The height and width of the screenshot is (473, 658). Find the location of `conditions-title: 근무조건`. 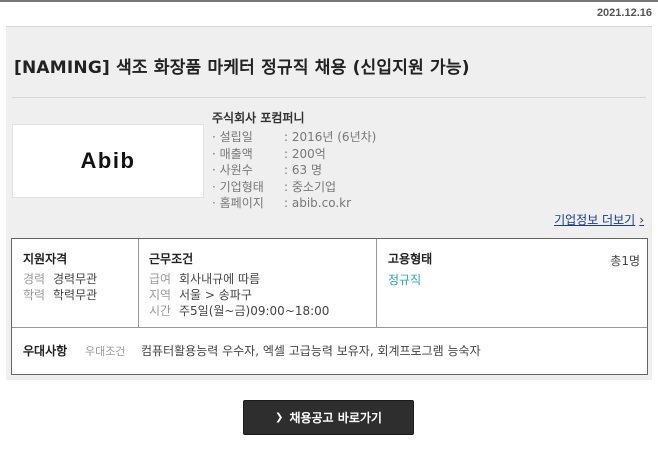

conditions-title: 근무조건 is located at coordinates (171, 259).